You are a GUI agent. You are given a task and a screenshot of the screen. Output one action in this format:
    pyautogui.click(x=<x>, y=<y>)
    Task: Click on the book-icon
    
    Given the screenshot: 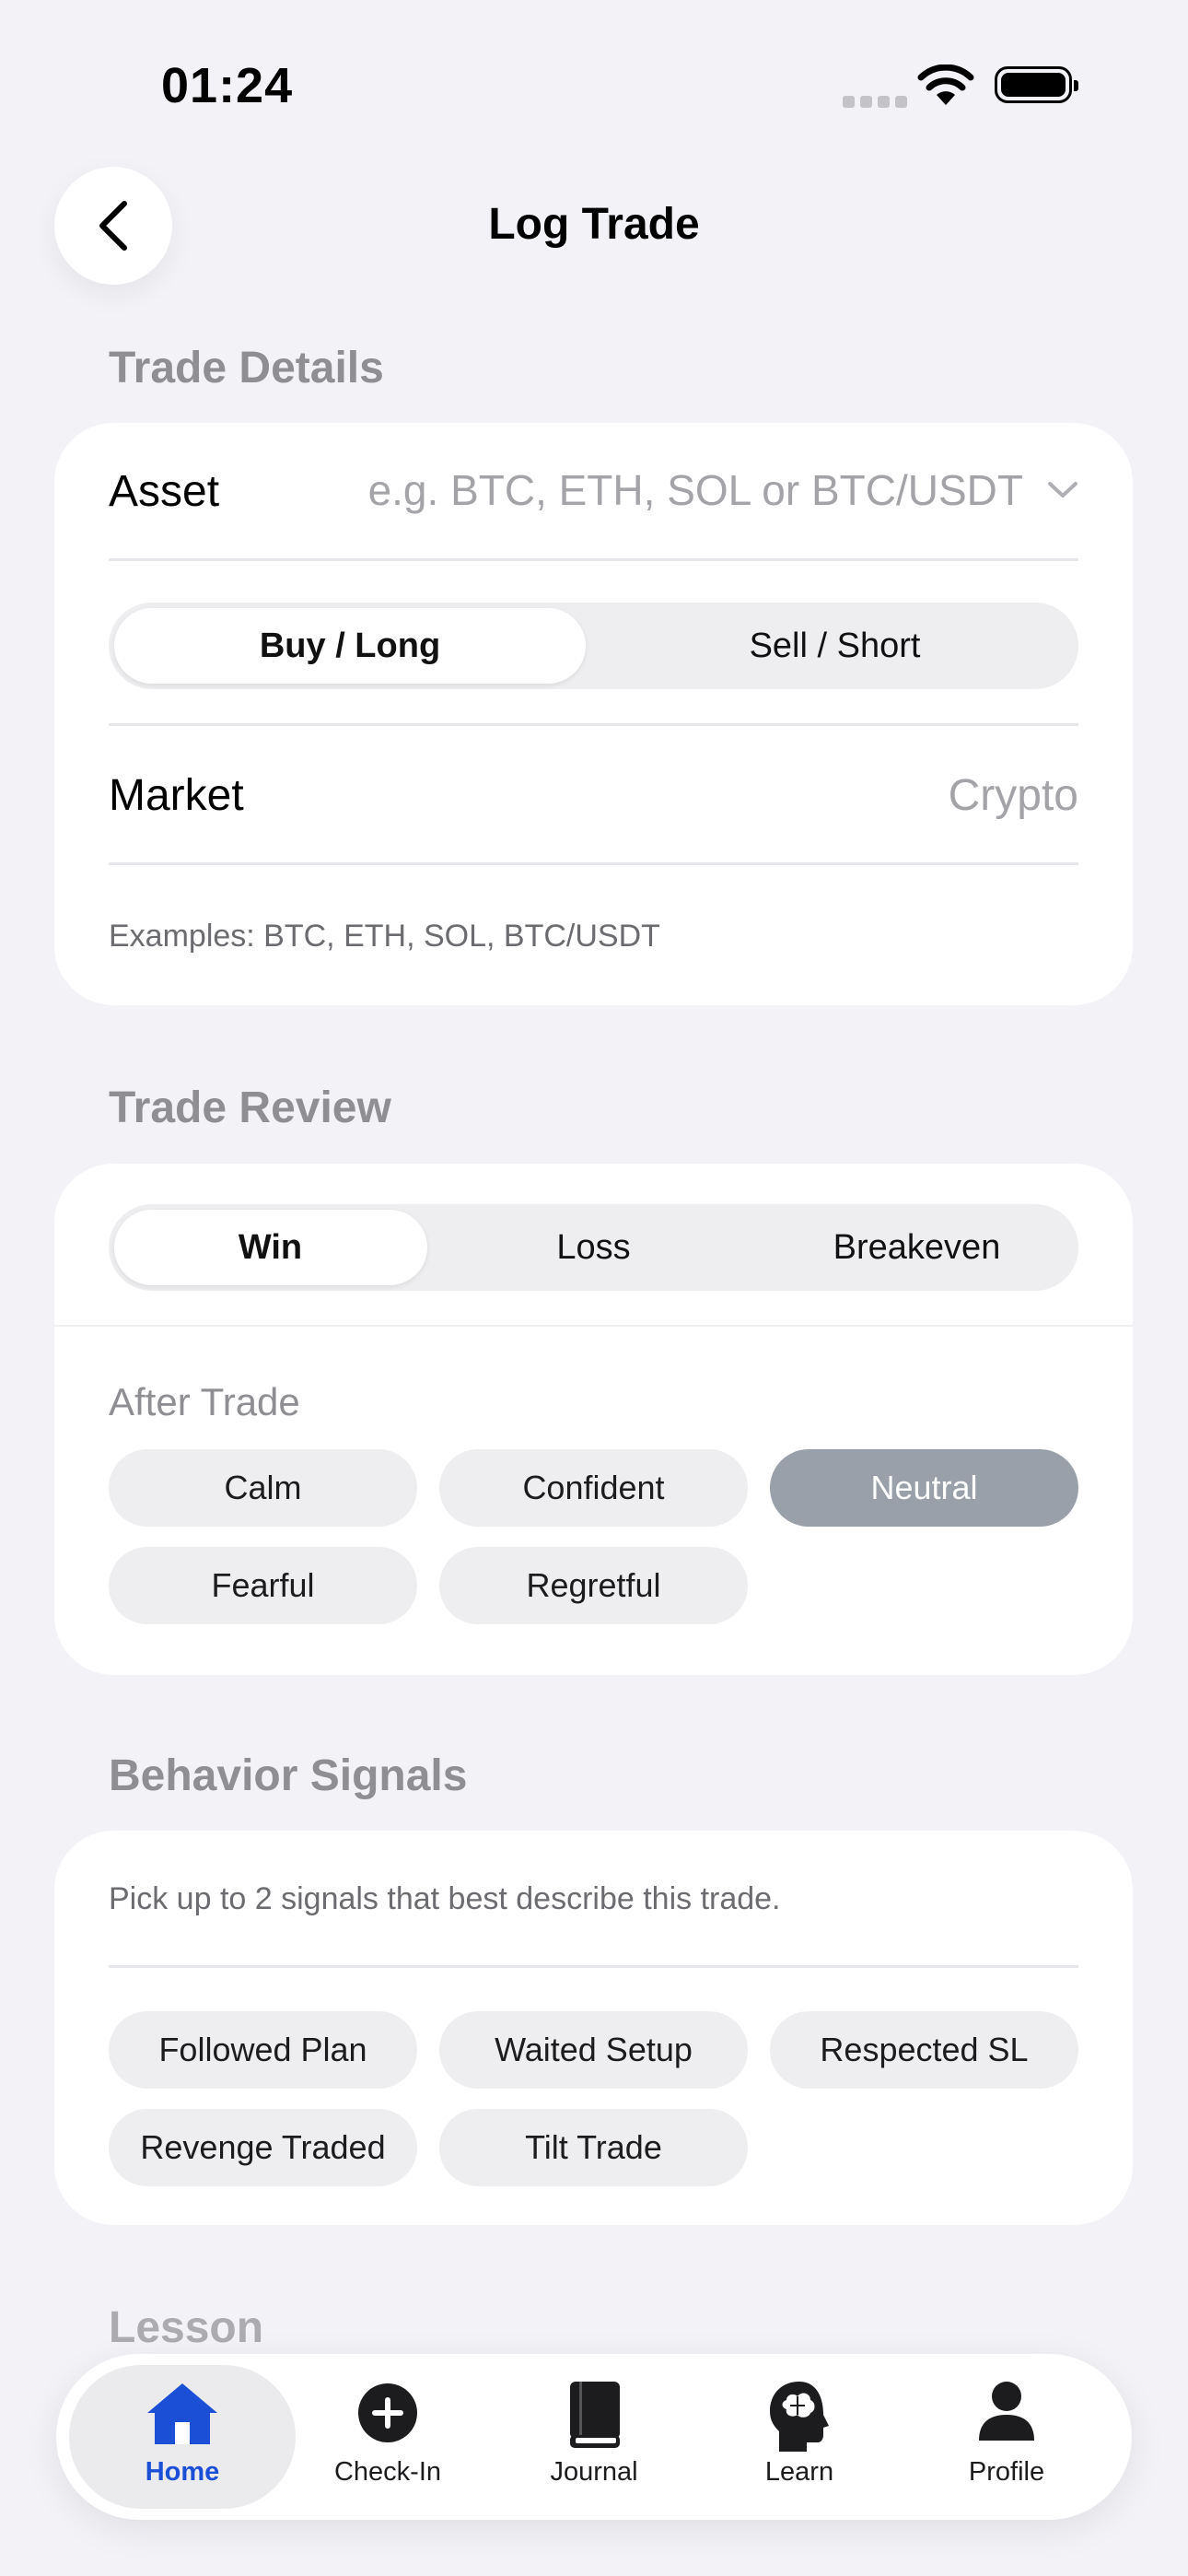 What is the action you would take?
    pyautogui.click(x=595, y=2415)
    